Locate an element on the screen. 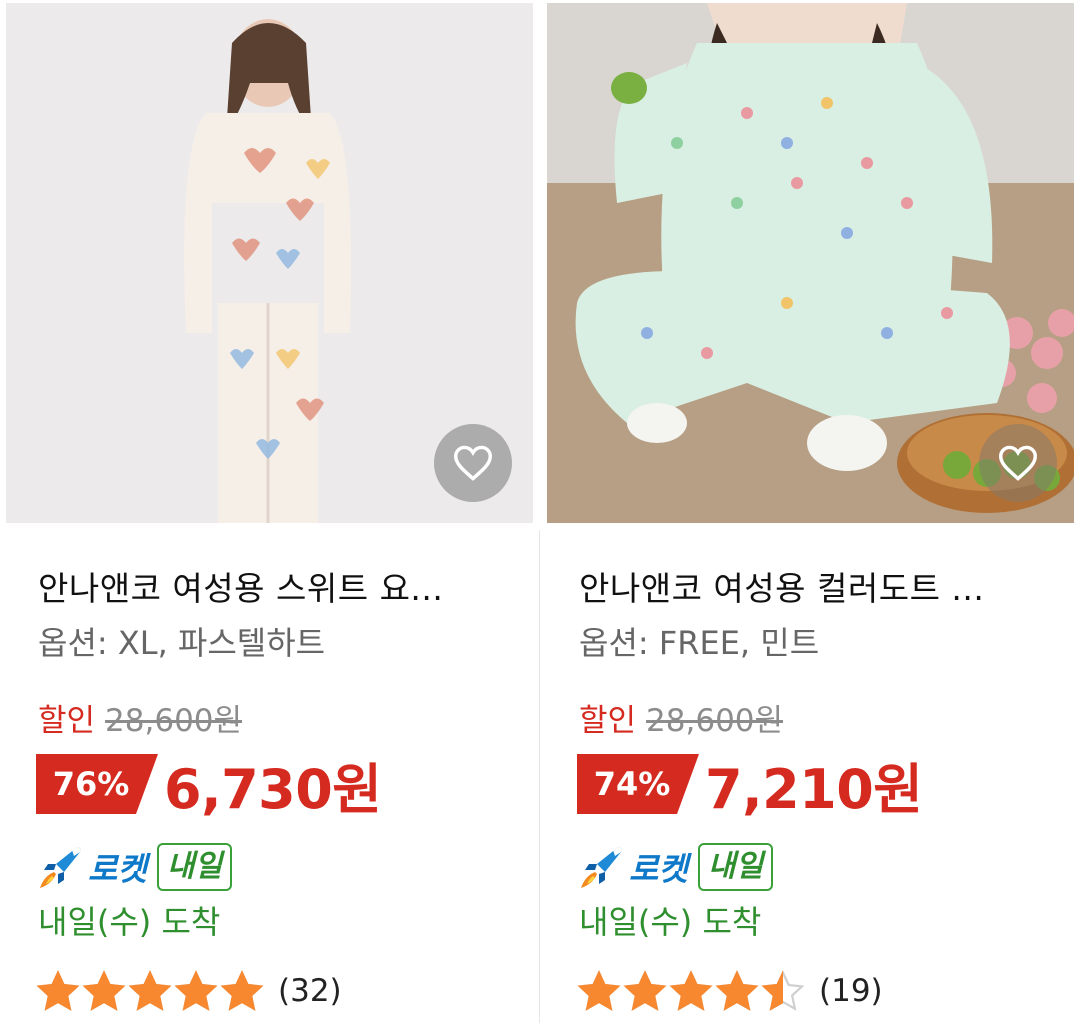 The height and width of the screenshot is (1023, 1080). product-option: 옵션: FREE, 민트 is located at coordinates (699, 643).